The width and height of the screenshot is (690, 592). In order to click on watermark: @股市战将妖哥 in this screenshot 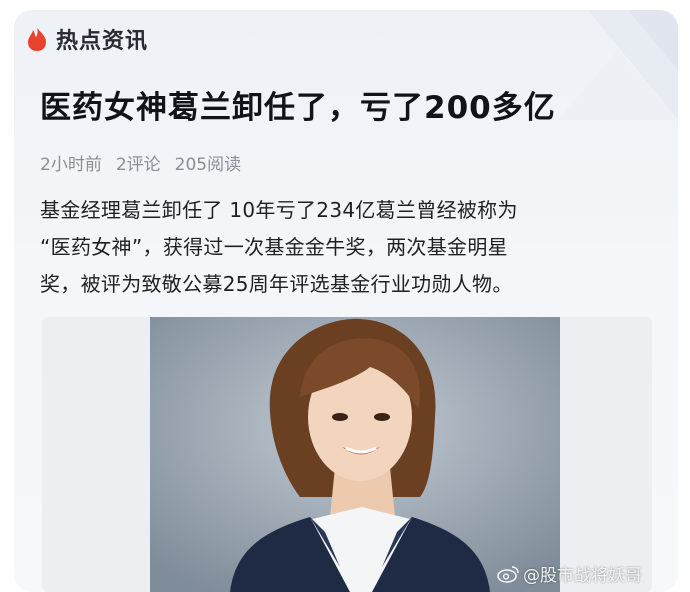, I will do `click(569, 573)`.